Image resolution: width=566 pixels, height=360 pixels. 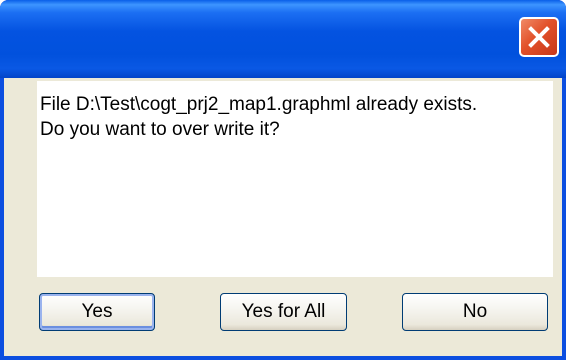 What do you see at coordinates (283, 312) in the screenshot?
I see `yes-for-all-button: Yes for All` at bounding box center [283, 312].